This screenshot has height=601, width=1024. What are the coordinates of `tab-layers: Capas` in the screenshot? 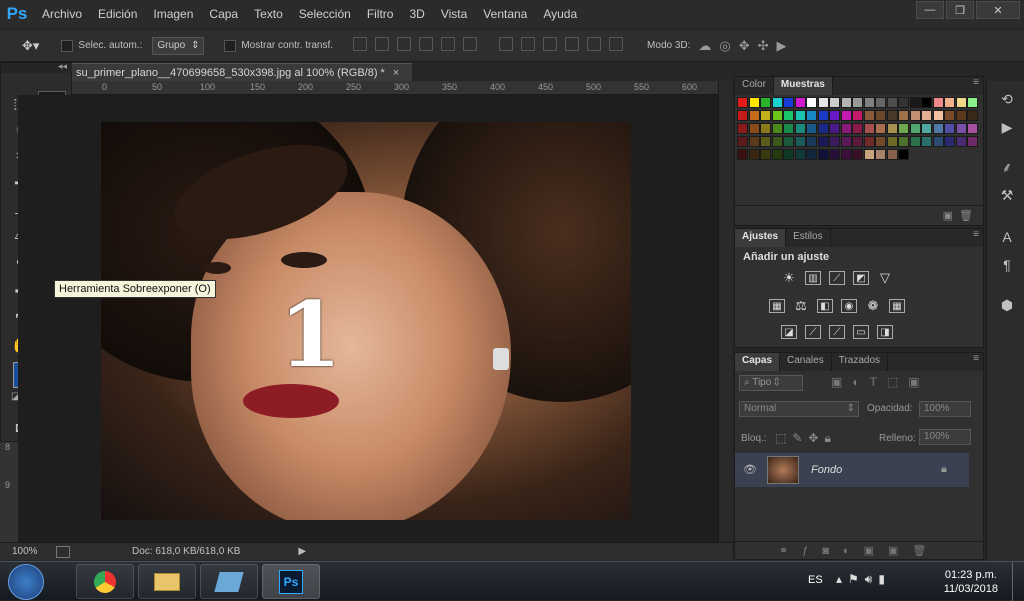 It's located at (758, 362).